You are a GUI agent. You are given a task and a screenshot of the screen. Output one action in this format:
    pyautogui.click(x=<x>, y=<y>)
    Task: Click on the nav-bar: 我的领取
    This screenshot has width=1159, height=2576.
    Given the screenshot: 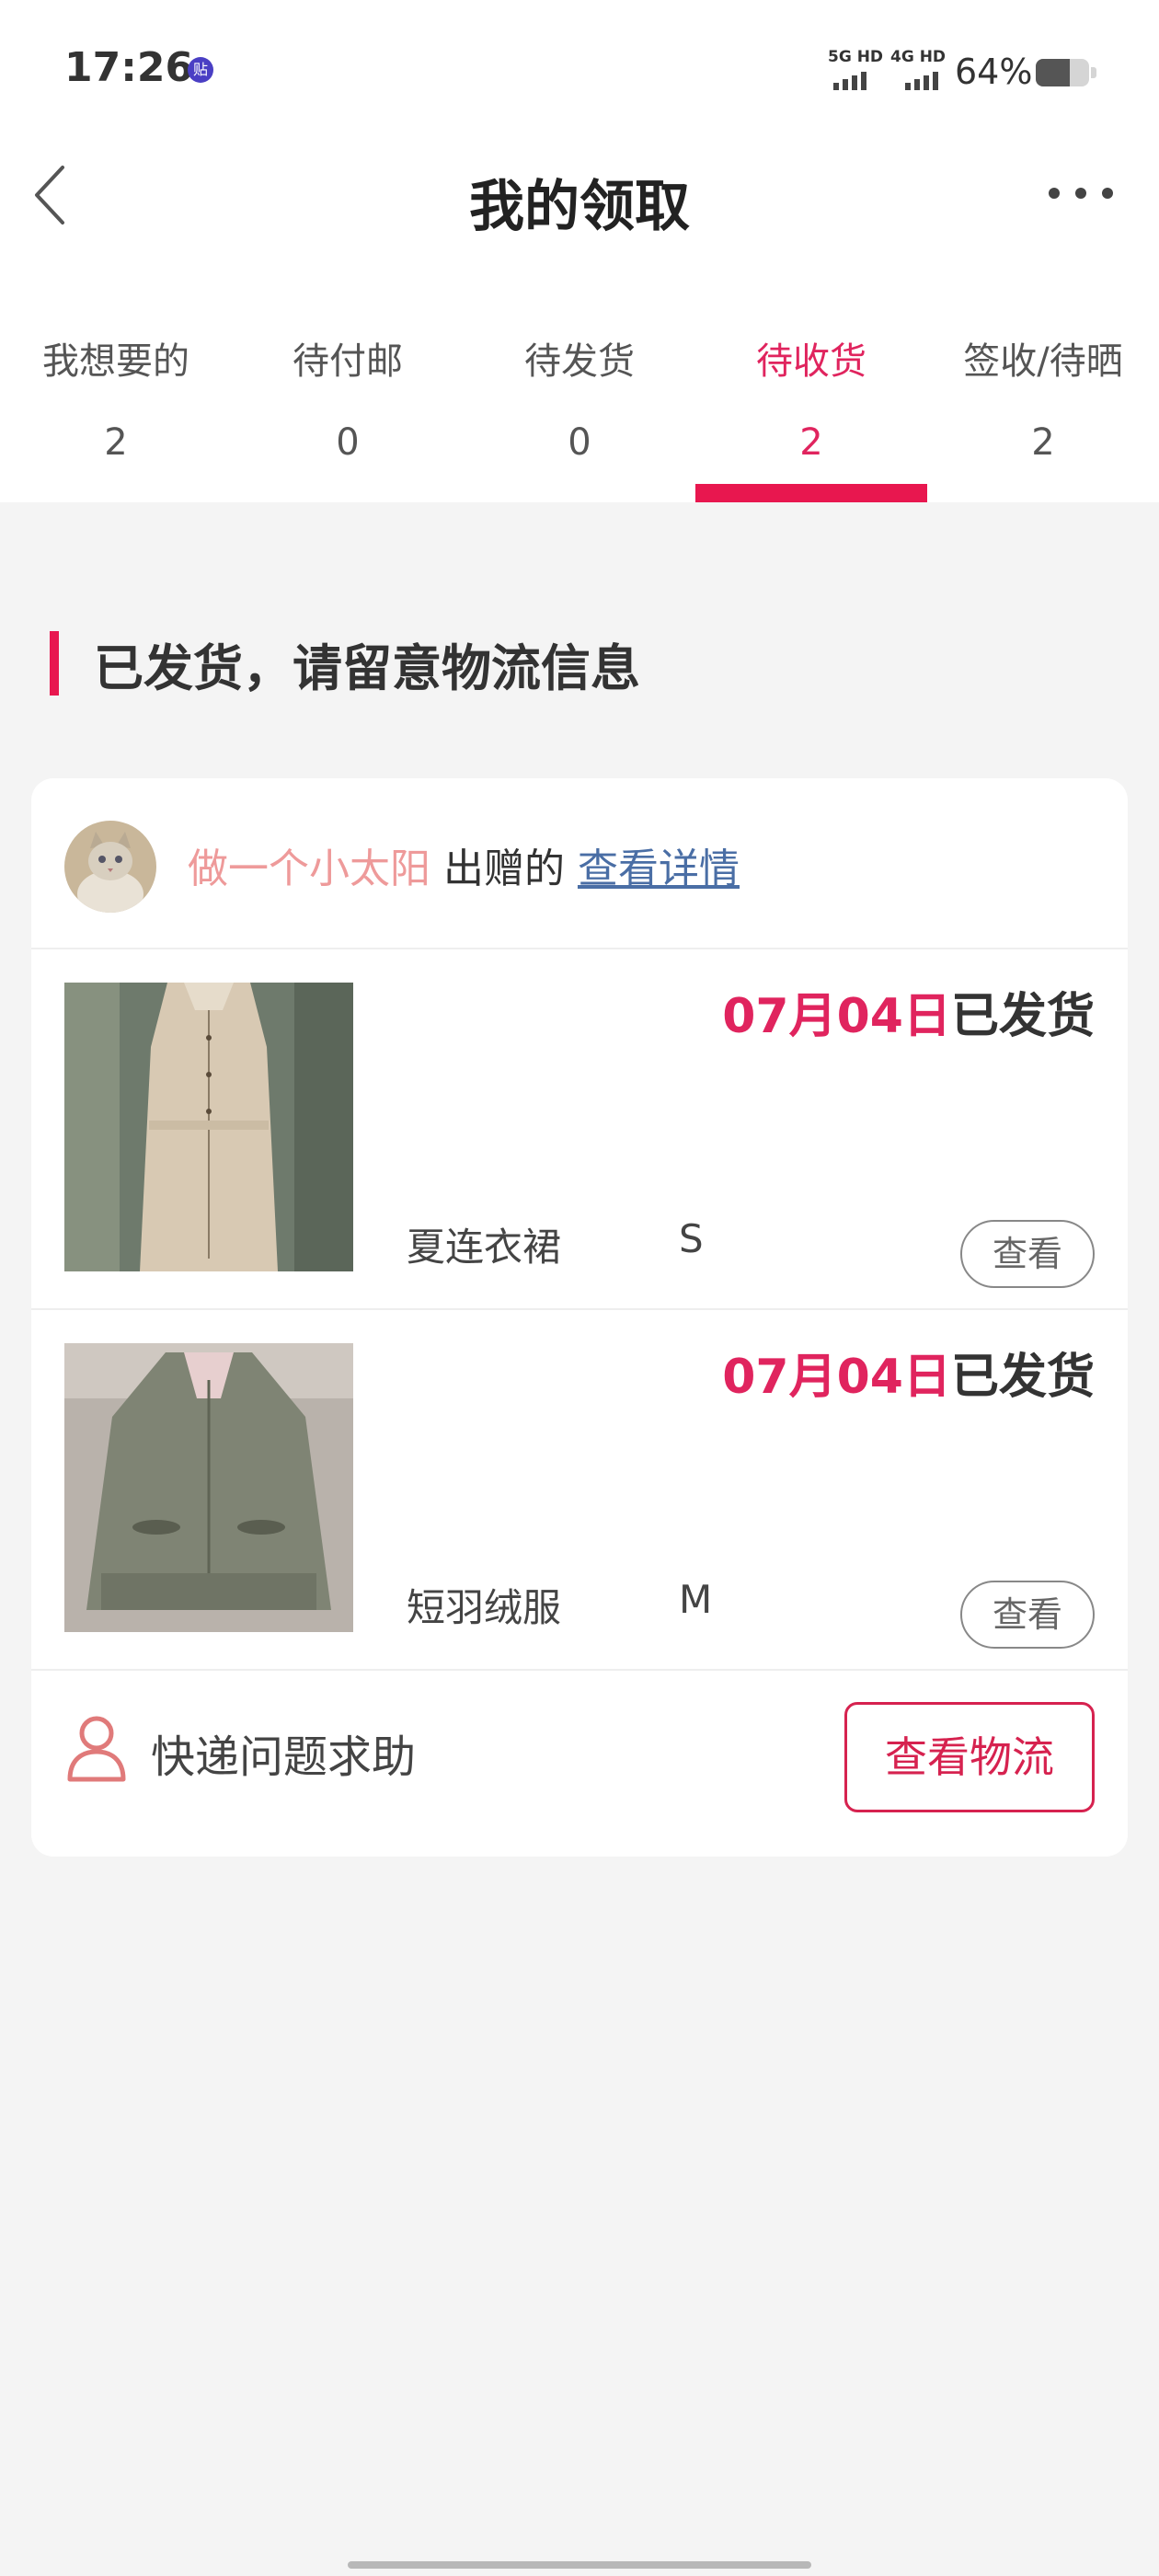 What is the action you would take?
    pyautogui.click(x=579, y=216)
    